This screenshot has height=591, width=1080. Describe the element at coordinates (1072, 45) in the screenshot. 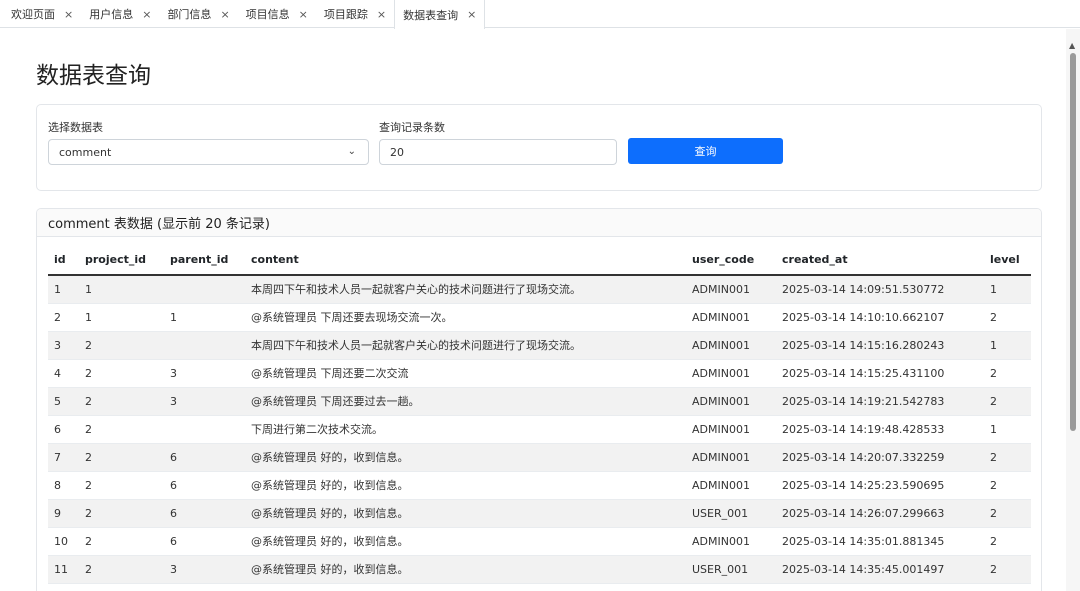

I see `scroll-up-arrow-icon: ▲` at that location.